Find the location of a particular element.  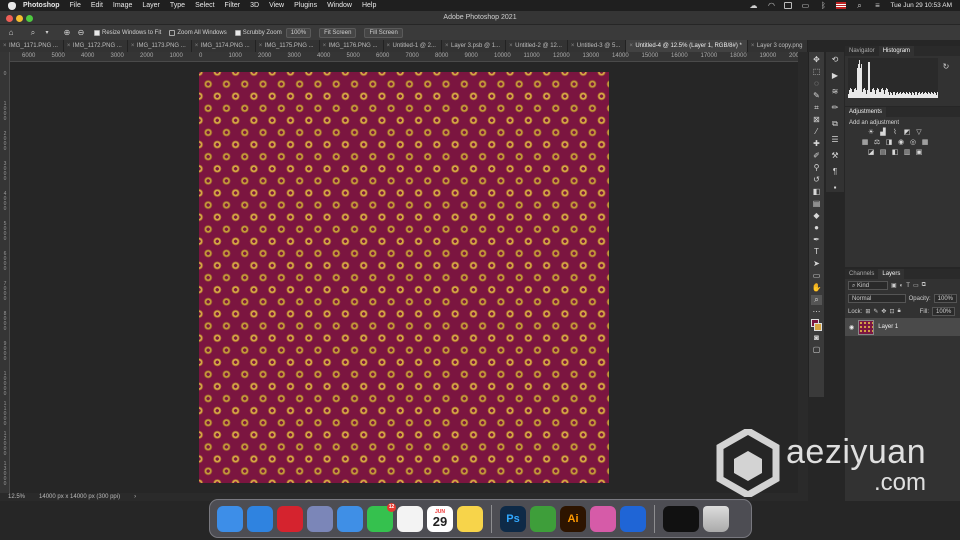

input-source-flag-icon is located at coordinates (841, 5).